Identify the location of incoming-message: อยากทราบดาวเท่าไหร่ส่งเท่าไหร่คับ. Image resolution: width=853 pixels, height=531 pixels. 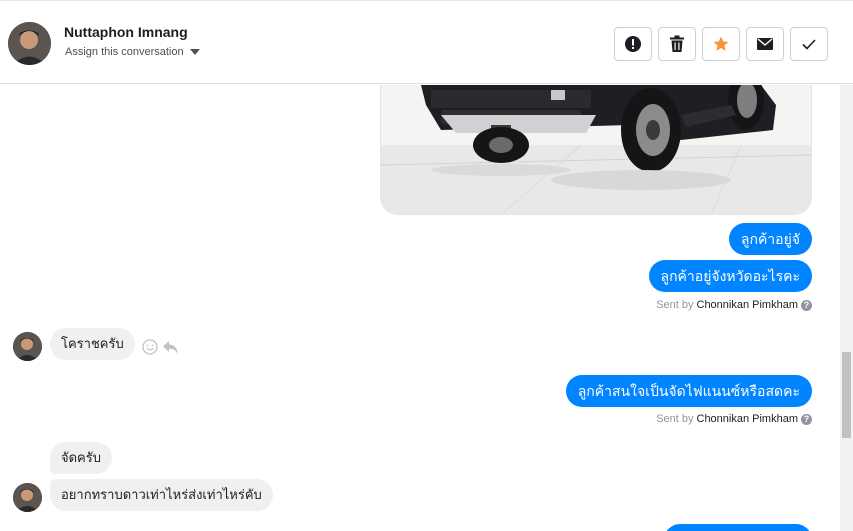
(161, 495).